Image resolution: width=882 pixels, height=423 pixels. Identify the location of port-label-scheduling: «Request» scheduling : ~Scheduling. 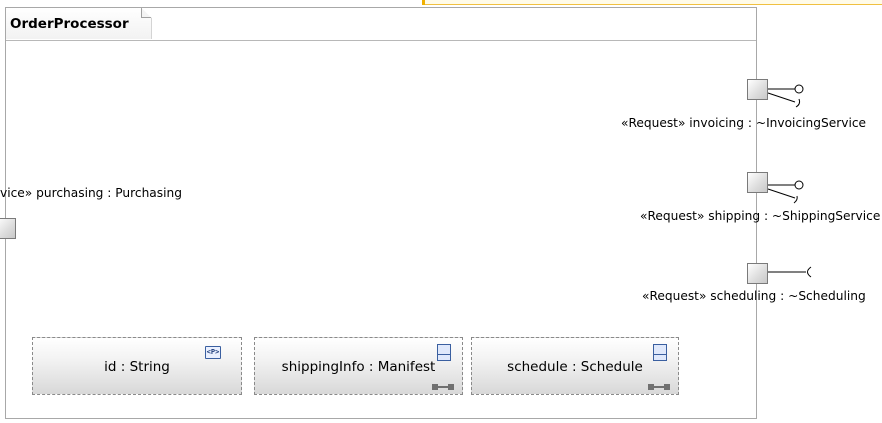
(754, 296).